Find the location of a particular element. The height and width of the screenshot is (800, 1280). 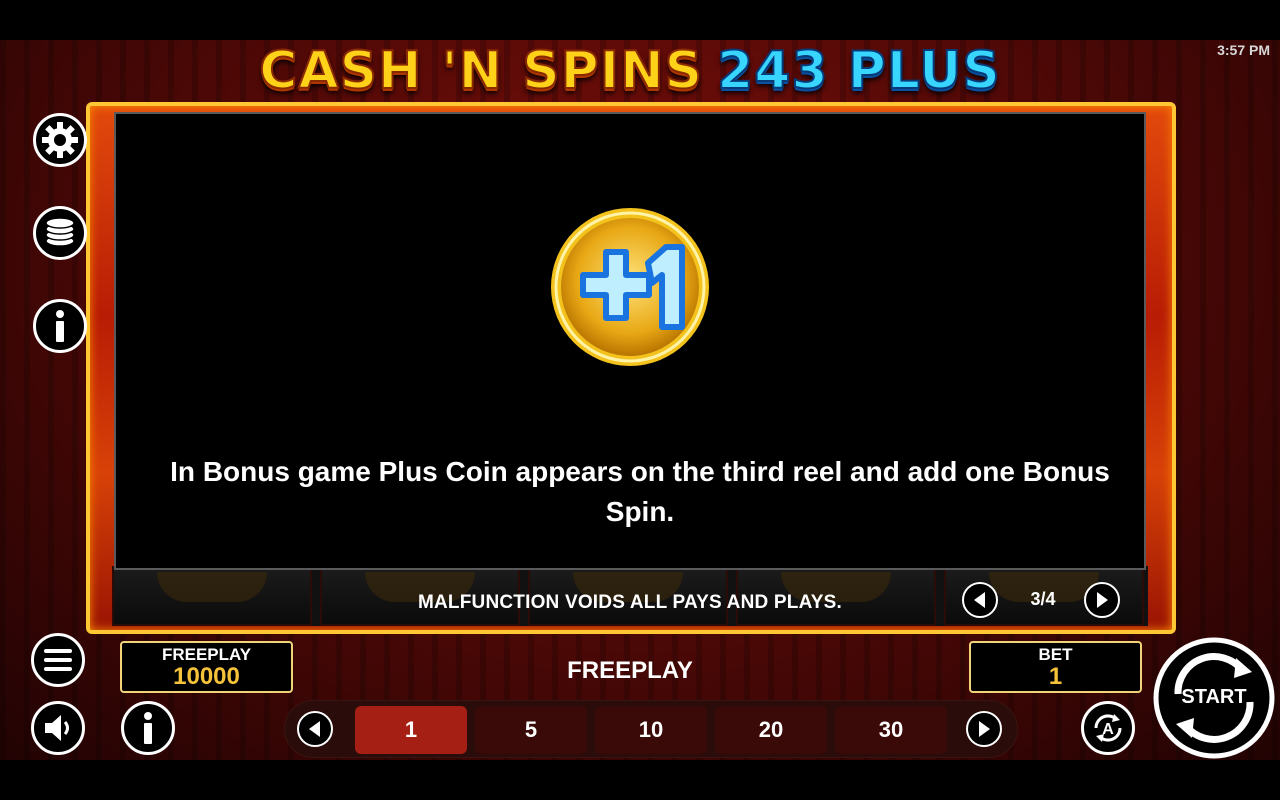

page-indicator: 3/4 is located at coordinates (1043, 599).